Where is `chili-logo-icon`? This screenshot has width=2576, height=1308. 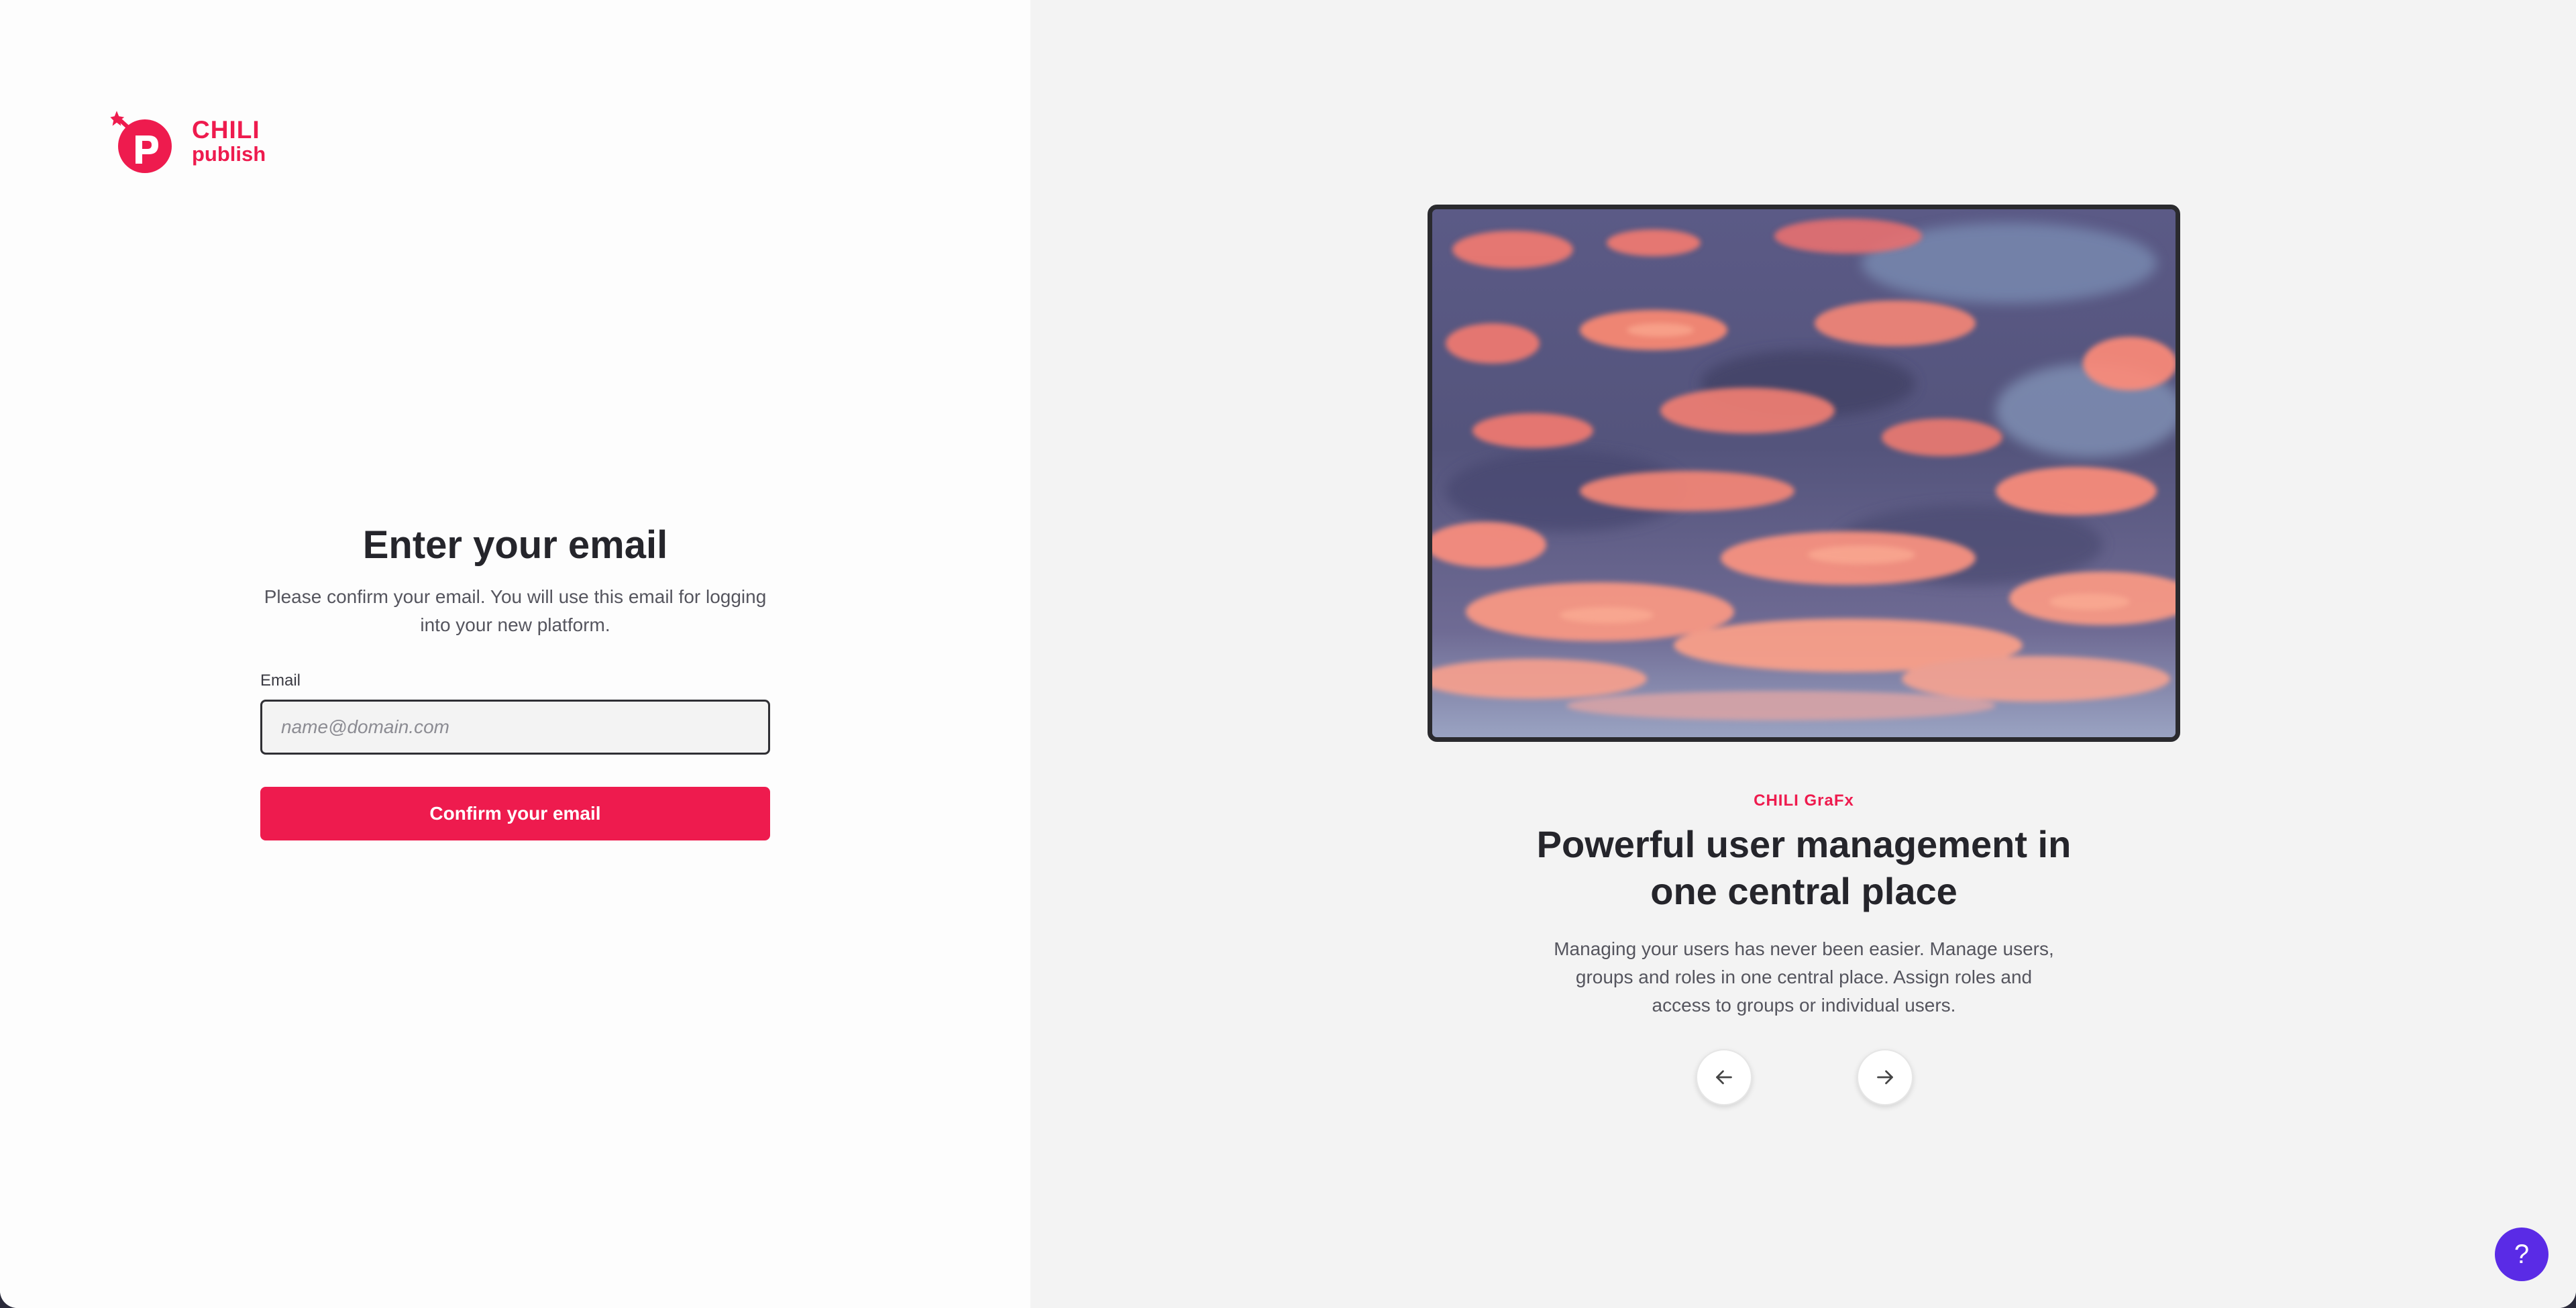
chili-logo-icon is located at coordinates (141, 142).